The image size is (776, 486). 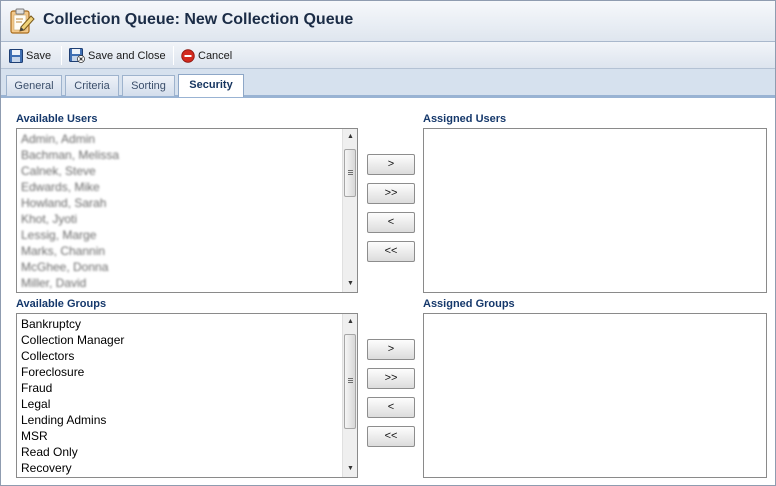 I want to click on save-and-close-button: Save and Close, so click(x=117, y=55).